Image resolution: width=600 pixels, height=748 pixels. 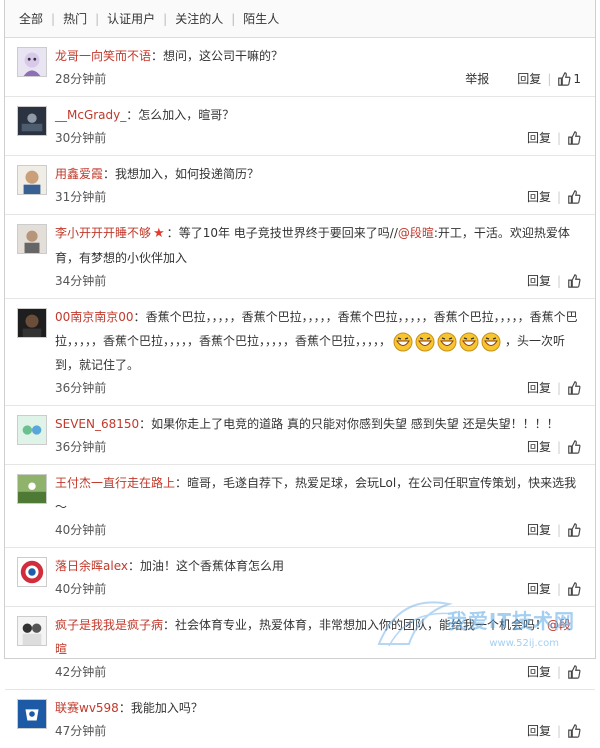 I want to click on filter-hot: 热门, so click(x=75, y=18).